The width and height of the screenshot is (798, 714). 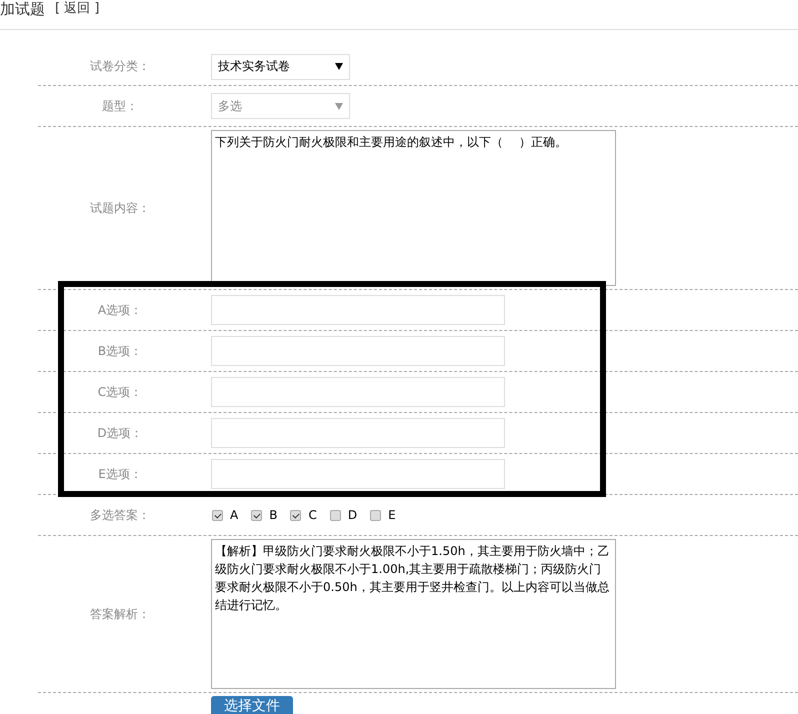 What do you see at coordinates (120, 433) in the screenshot?
I see `field-label: D选项：` at bounding box center [120, 433].